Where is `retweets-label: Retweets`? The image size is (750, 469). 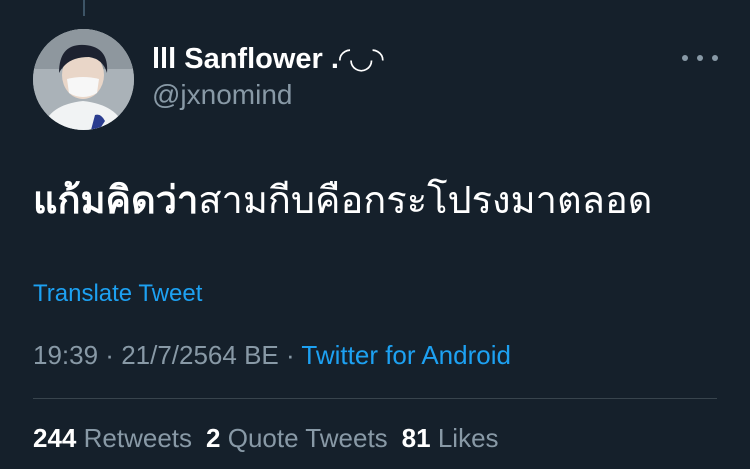 retweets-label: Retweets is located at coordinates (138, 438).